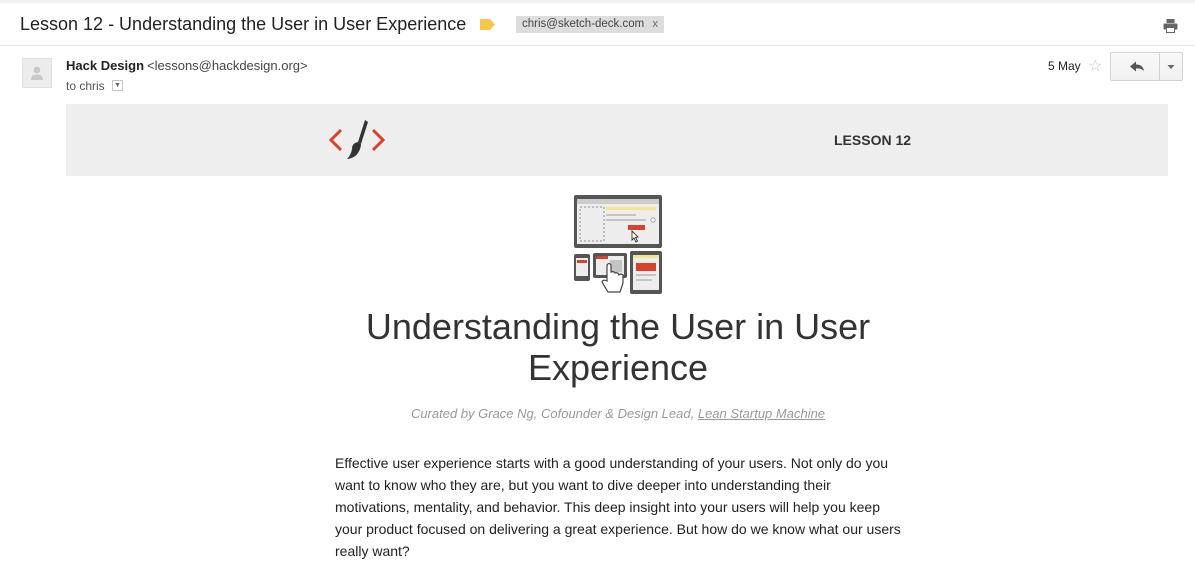 The height and width of the screenshot is (578, 1195). What do you see at coordinates (105, 65) in the screenshot?
I see `sender-name: Hack Design` at bounding box center [105, 65].